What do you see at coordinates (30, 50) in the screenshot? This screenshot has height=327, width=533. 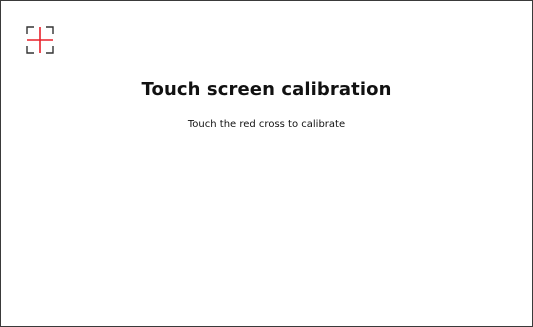 I see `bracket-bottom-left` at bounding box center [30, 50].